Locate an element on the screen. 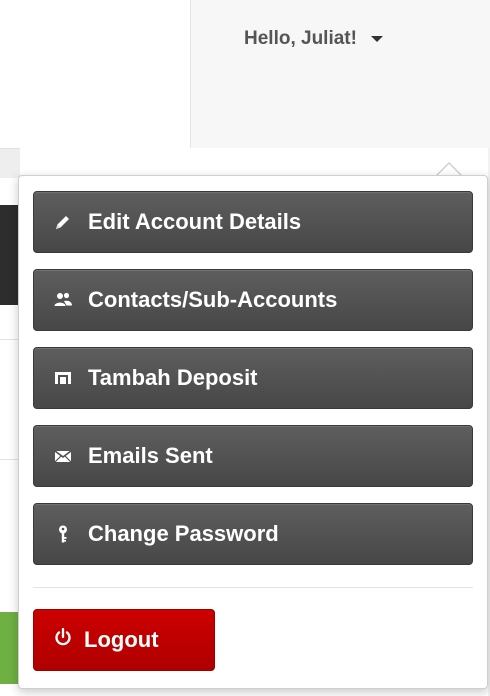  change-password-button: Change Password is located at coordinates (253, 534).